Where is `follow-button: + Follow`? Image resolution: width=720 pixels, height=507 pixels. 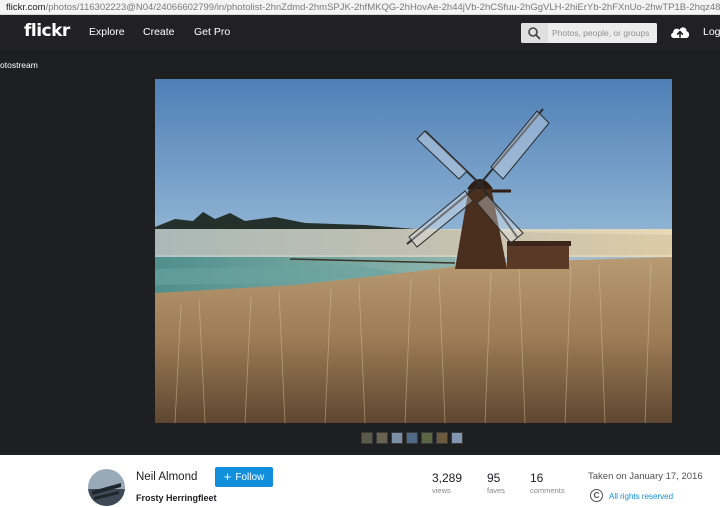 follow-button: + Follow is located at coordinates (244, 477).